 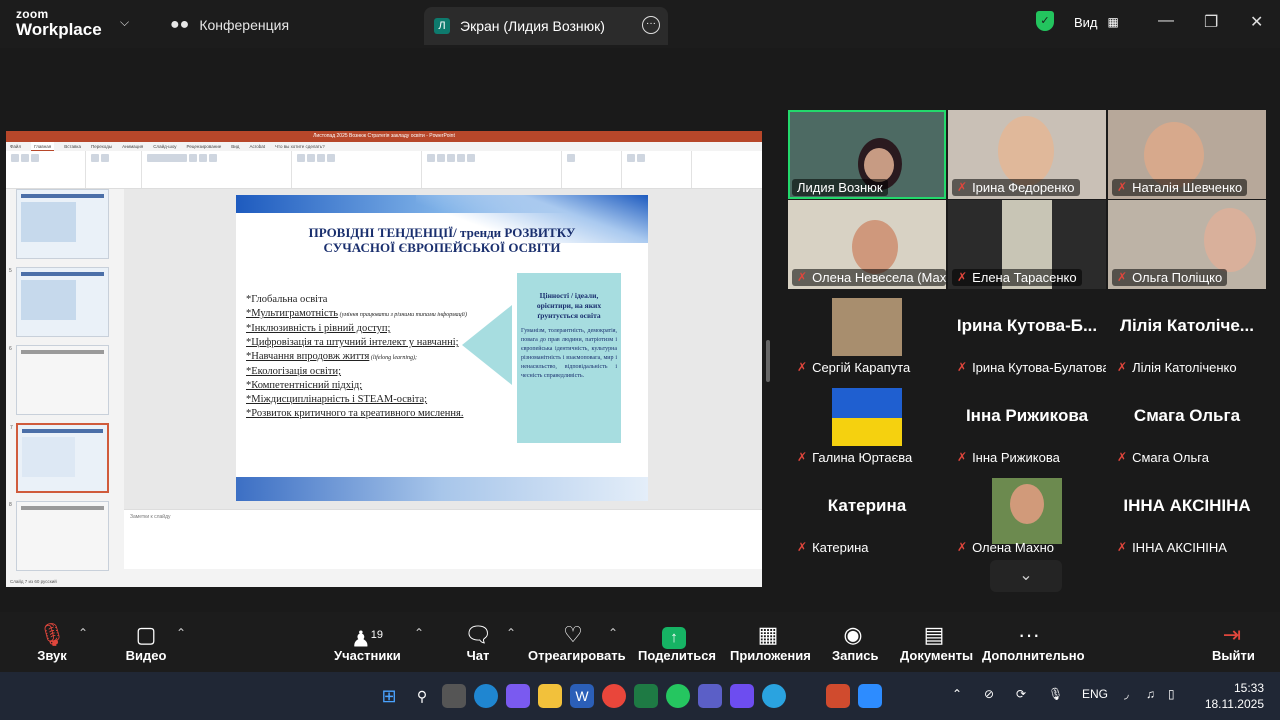 What do you see at coordinates (511, 633) in the screenshot?
I see `chat-options-chevron-icon: ⌃` at bounding box center [511, 633].